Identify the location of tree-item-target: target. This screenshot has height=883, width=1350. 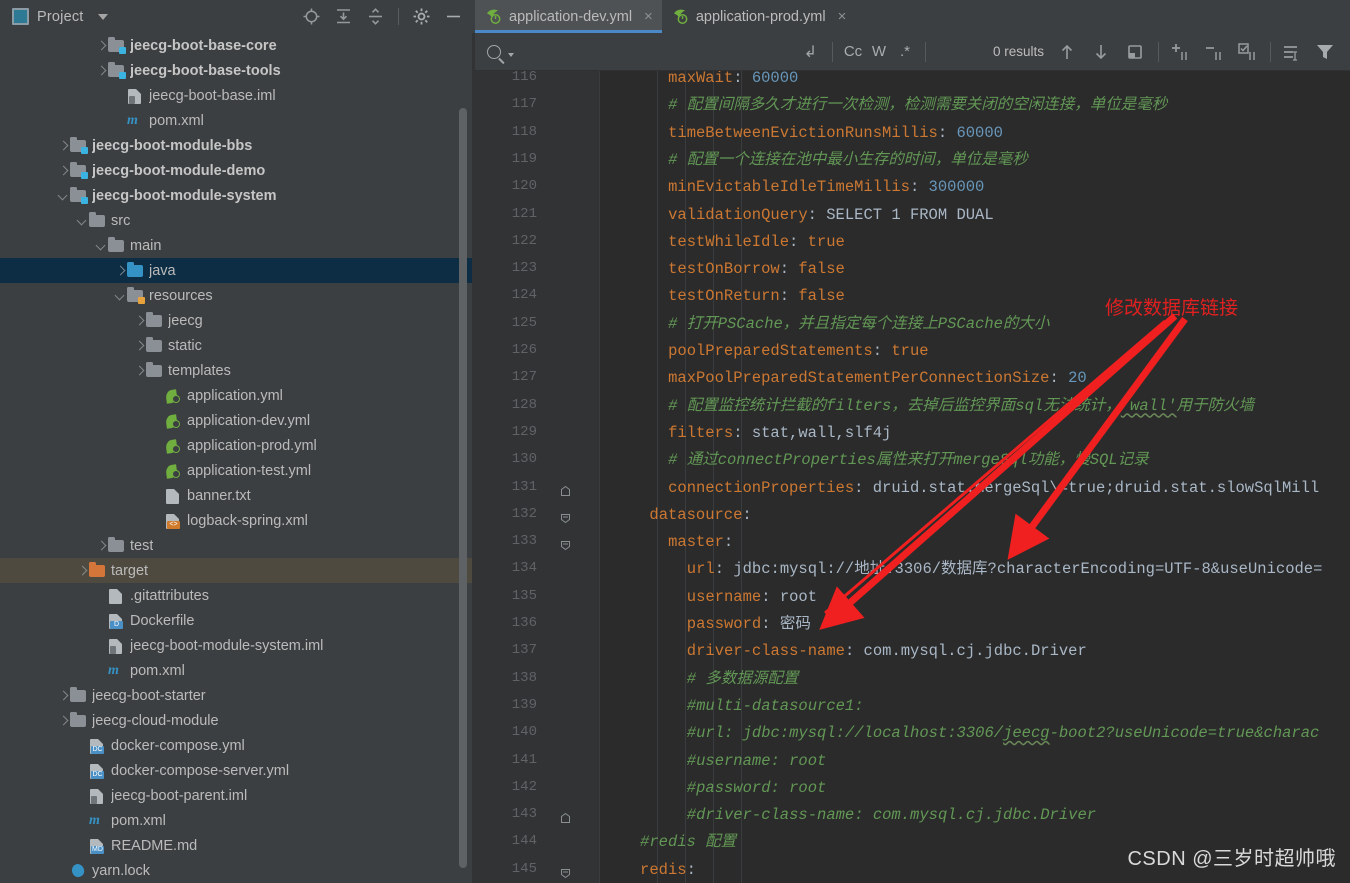
(237, 570).